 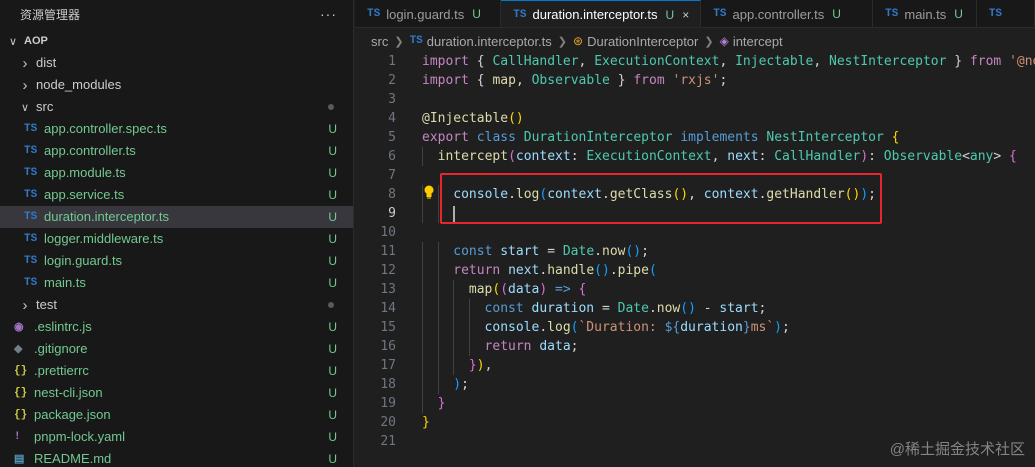 What do you see at coordinates (176, 107) in the screenshot?
I see `tree-folder: ∨ src` at bounding box center [176, 107].